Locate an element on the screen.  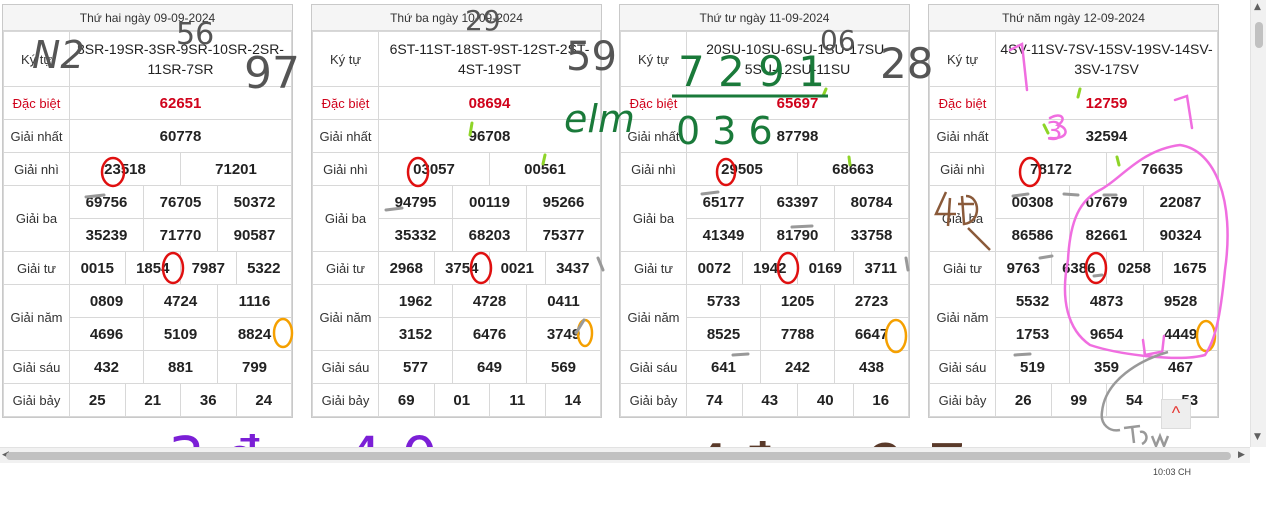
back-to-top-button: ^ is located at coordinates (1176, 414).